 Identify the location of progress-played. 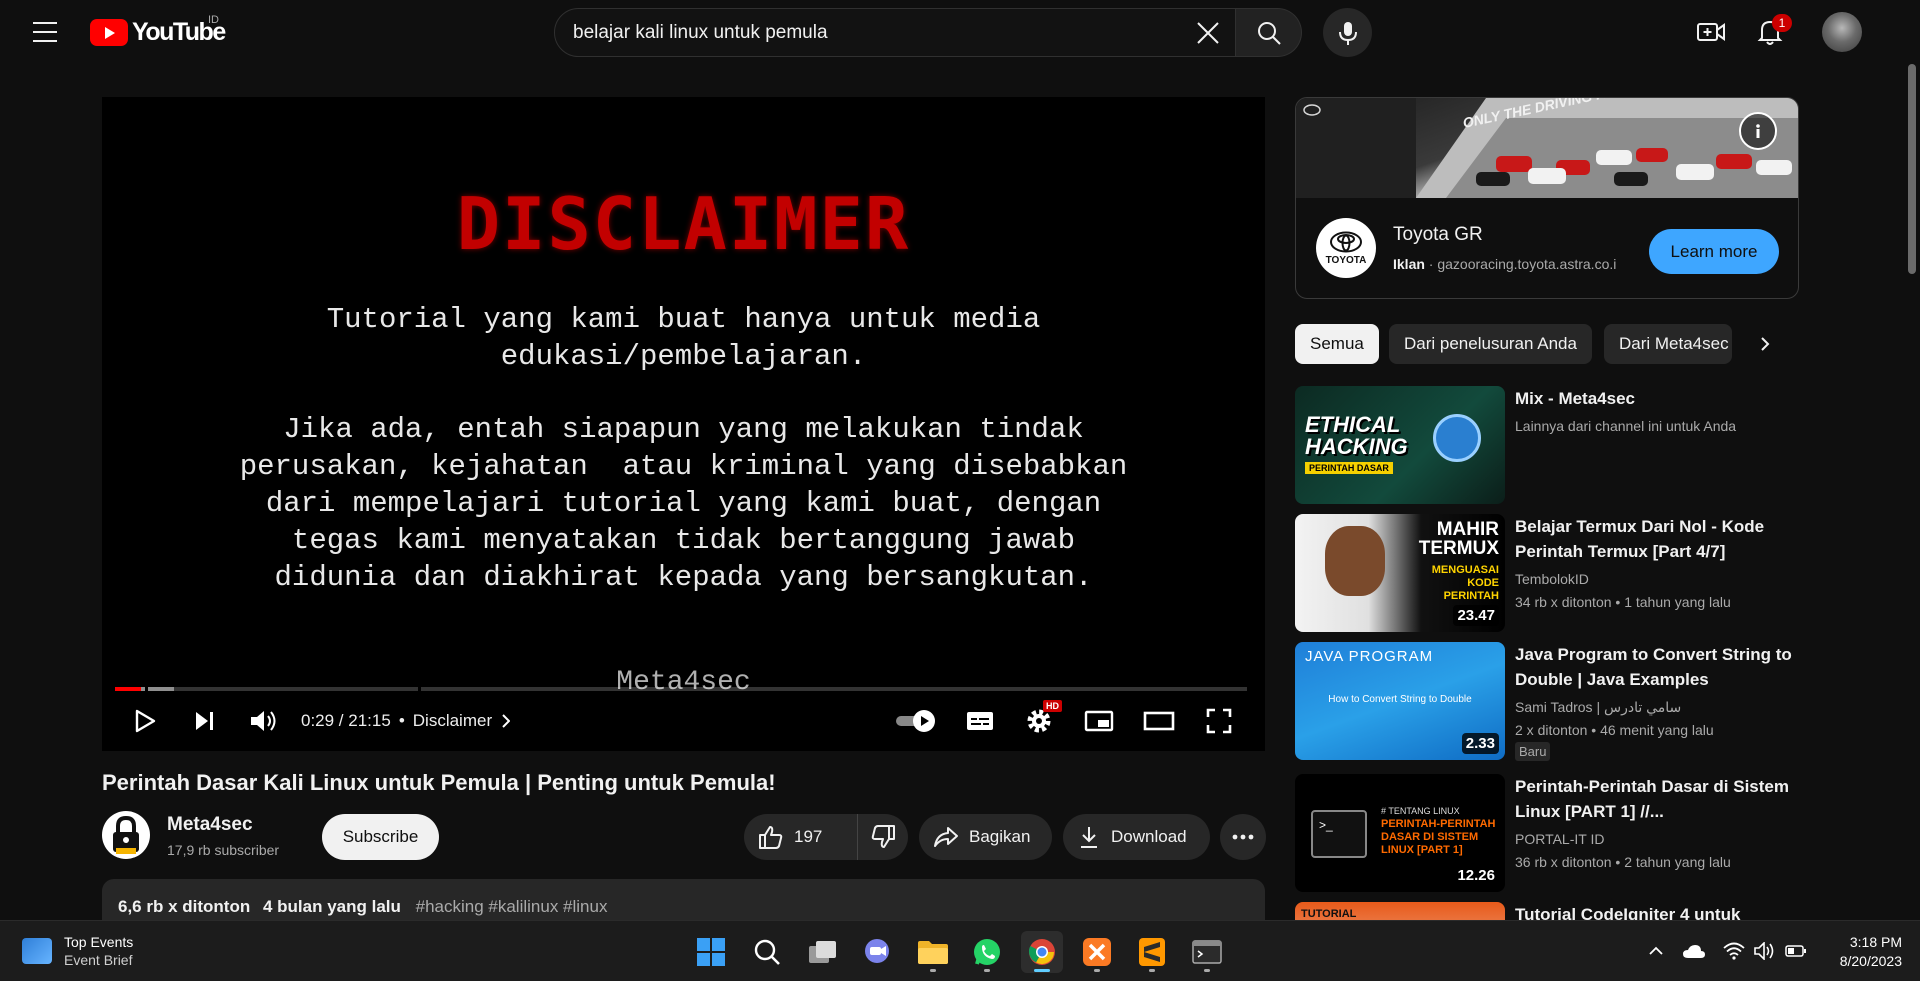
(128, 689).